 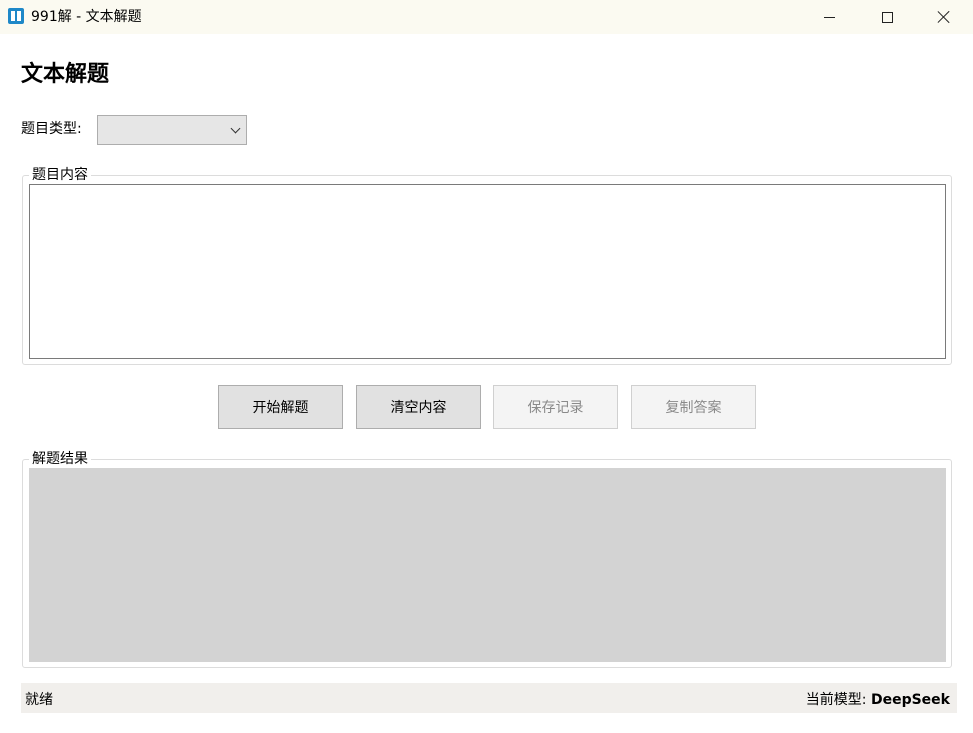 I want to click on current-model: 当前模型: DeepSeek, so click(x=878, y=699).